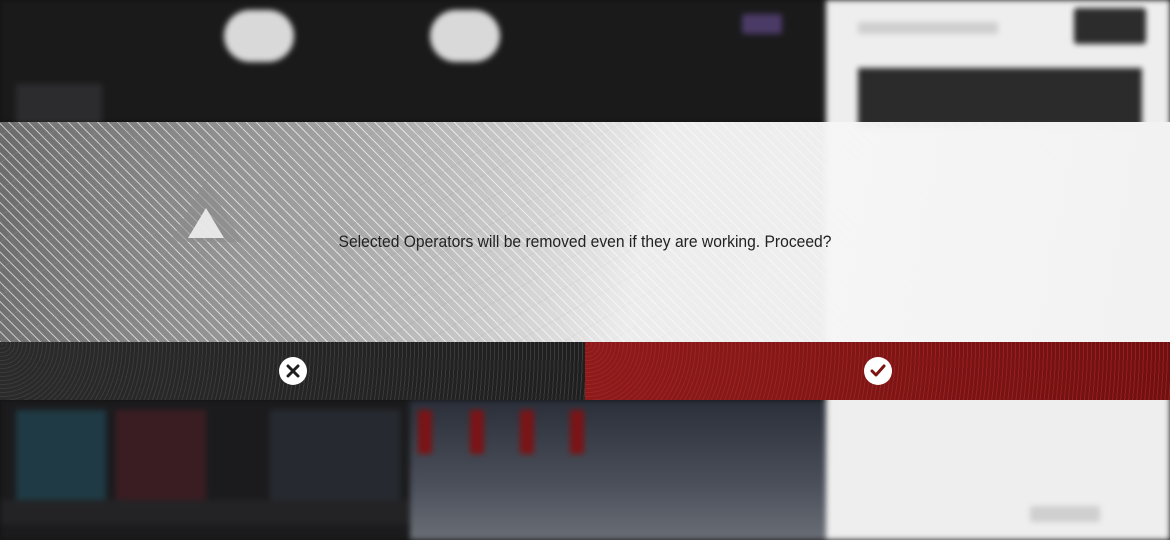  I want to click on confirm-button, so click(877, 371).